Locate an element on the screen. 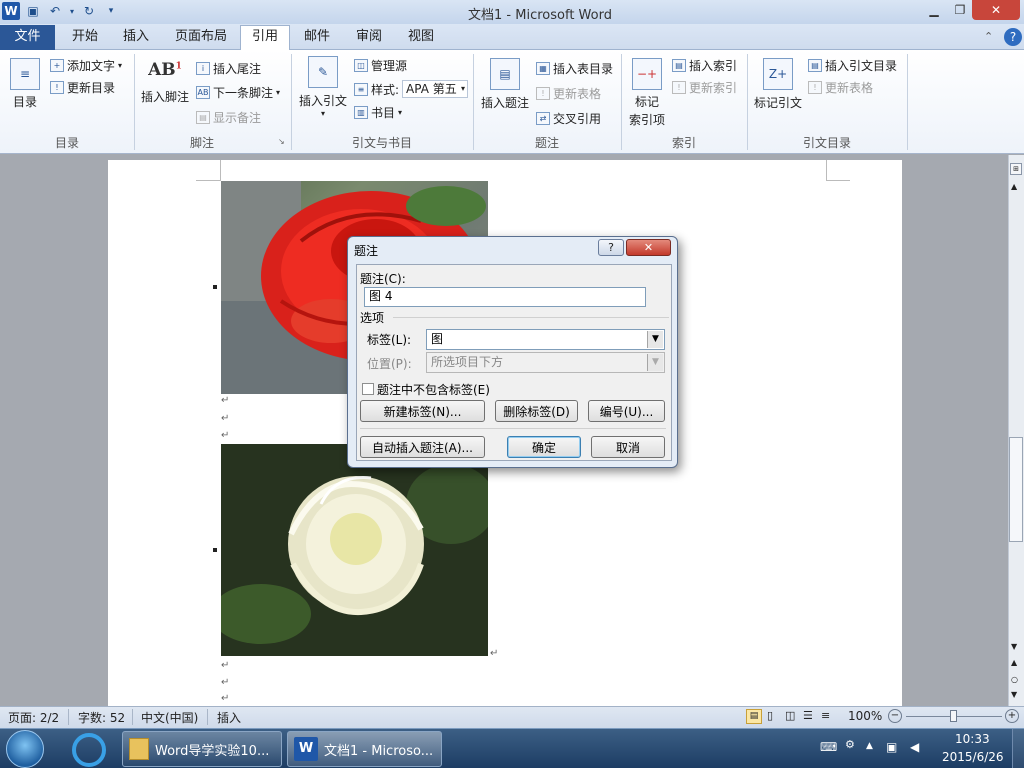  close-window-button: ✕ is located at coordinates (996, 10).